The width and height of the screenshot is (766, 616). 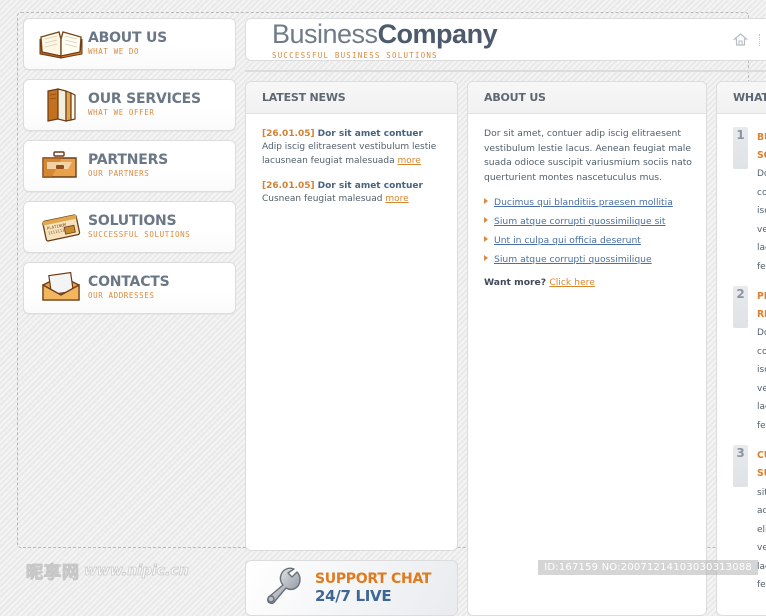 I want to click on sidebar-item-about-us: ABOUT US WHAT WE DO, so click(x=129, y=44).